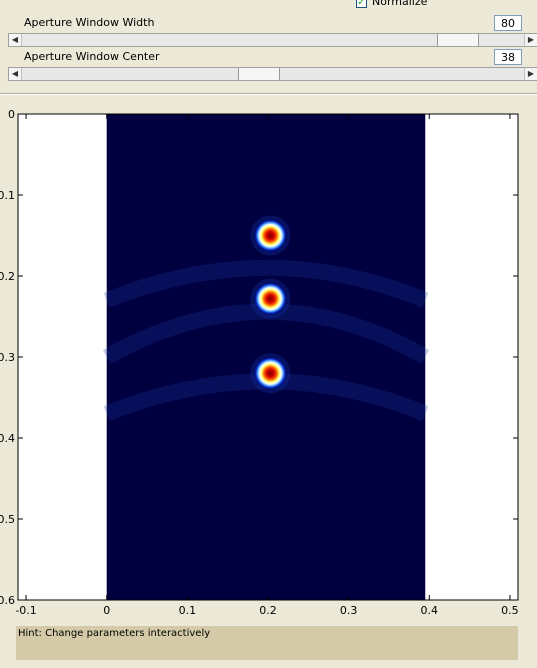 This screenshot has height=668, width=537. Describe the element at coordinates (11, 114) in the screenshot. I see `y-tick-label: 0` at that location.